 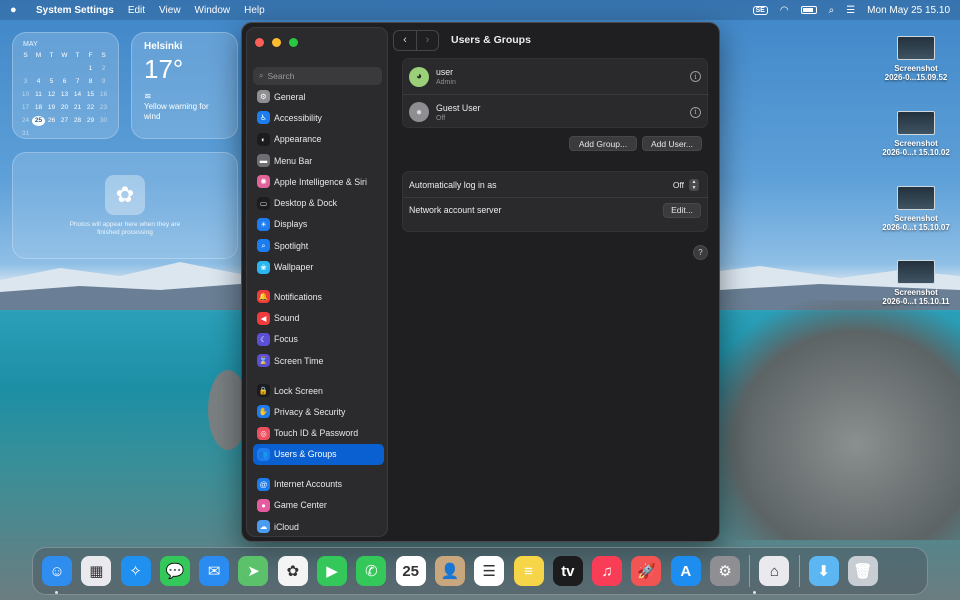 What do you see at coordinates (784, 10) in the screenshot?
I see `wifi-icon: ◠` at bounding box center [784, 10].